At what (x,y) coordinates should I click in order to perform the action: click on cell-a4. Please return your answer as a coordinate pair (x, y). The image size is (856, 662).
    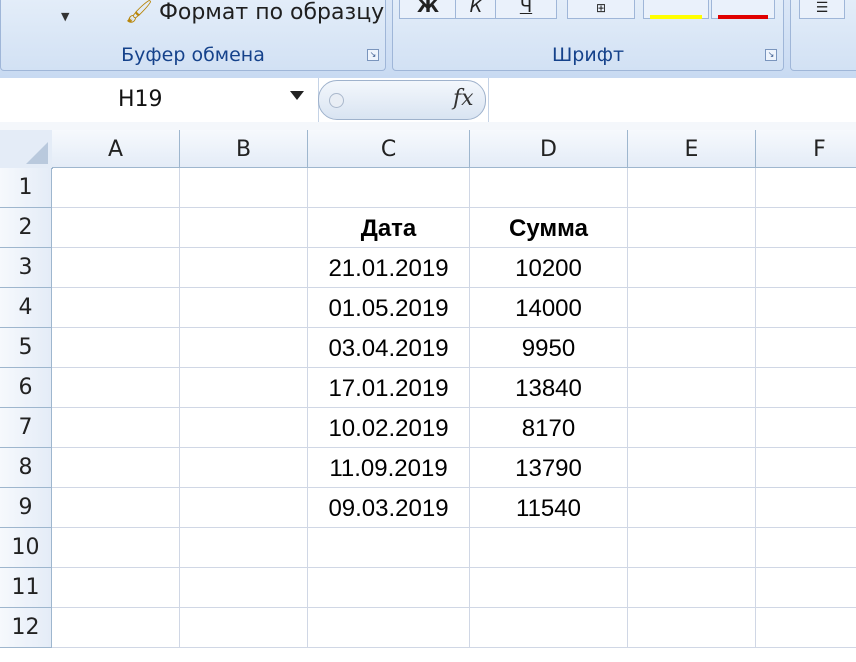
    Looking at the image, I should click on (116, 308).